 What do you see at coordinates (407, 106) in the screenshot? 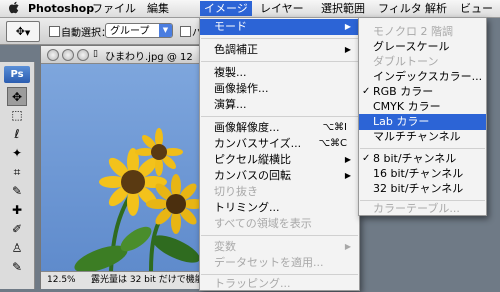
I see `menu-item-label: CMYK カラー` at bounding box center [407, 106].